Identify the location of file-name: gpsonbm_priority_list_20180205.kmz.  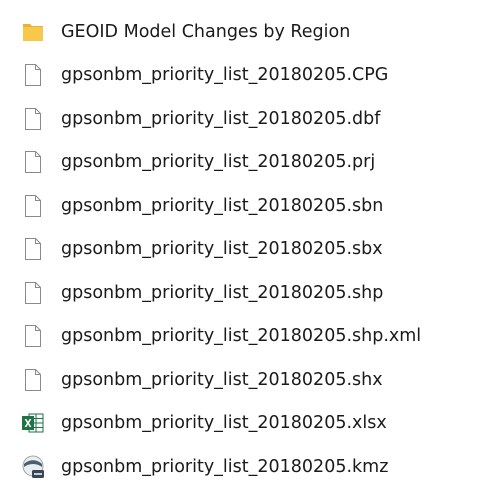
(225, 466).